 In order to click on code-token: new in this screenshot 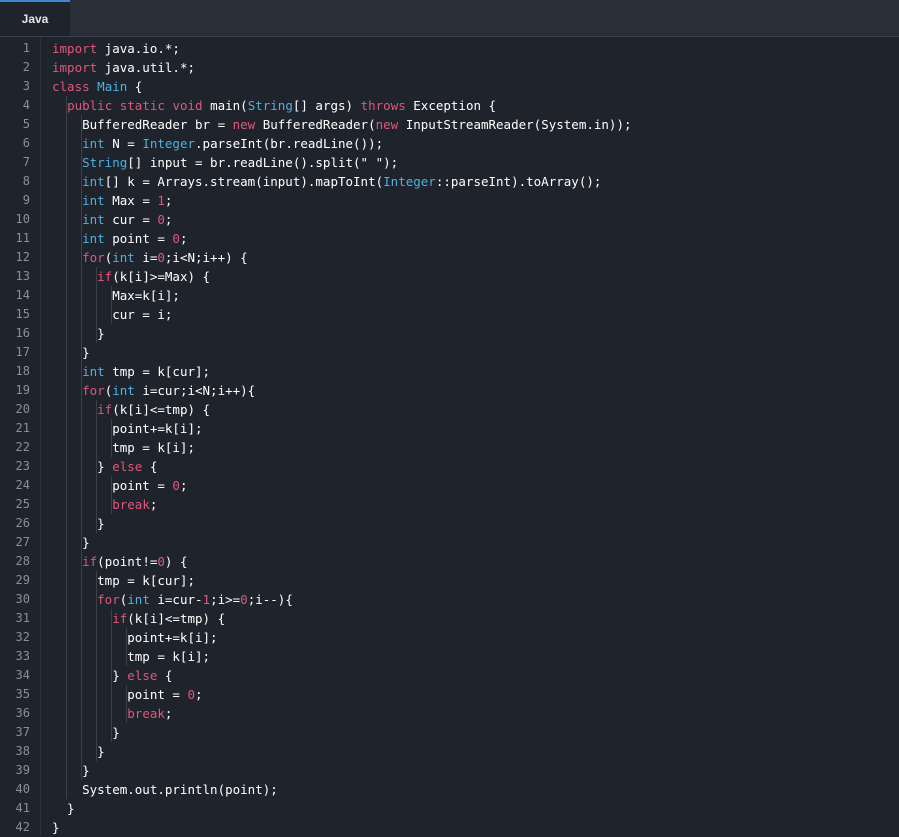, I will do `click(244, 124)`.